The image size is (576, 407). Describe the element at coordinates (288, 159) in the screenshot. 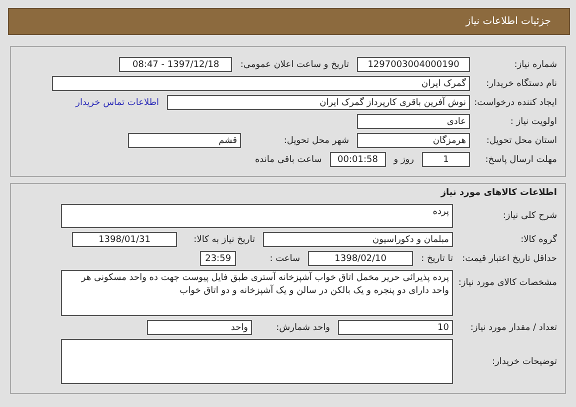

I see `field-label: ساعت باقی مانده` at that location.